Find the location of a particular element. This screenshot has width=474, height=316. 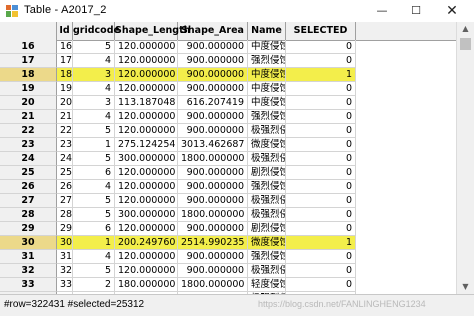

cell-id: 16 is located at coordinates (65, 47).